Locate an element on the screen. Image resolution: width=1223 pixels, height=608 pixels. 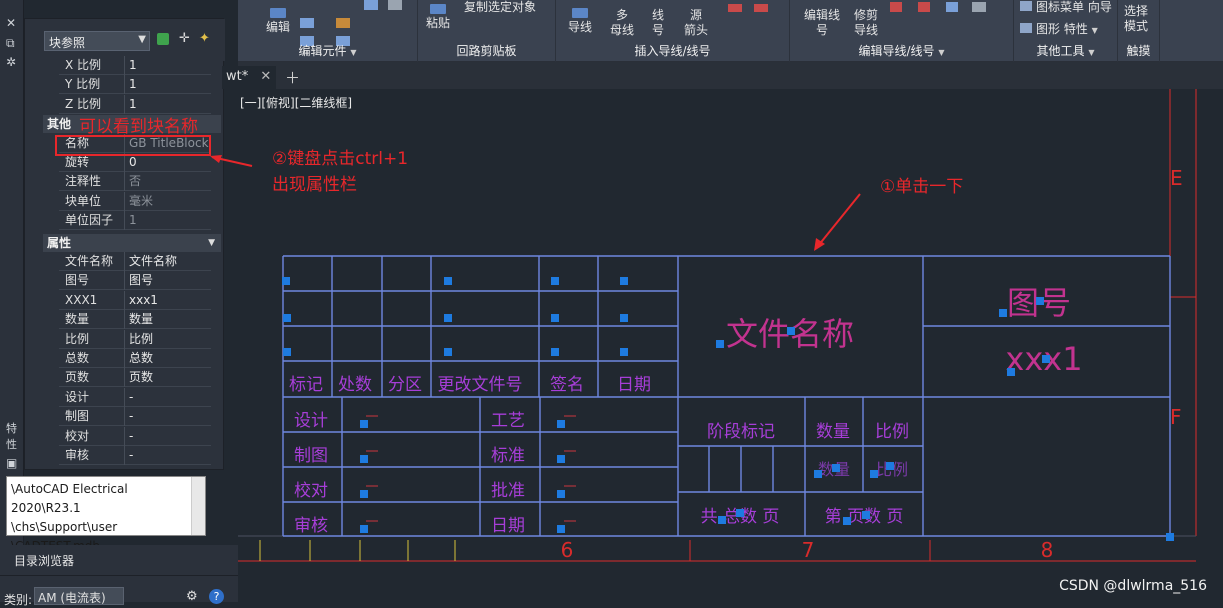
property-row: 注释性 否 is located at coordinates (135, 182).